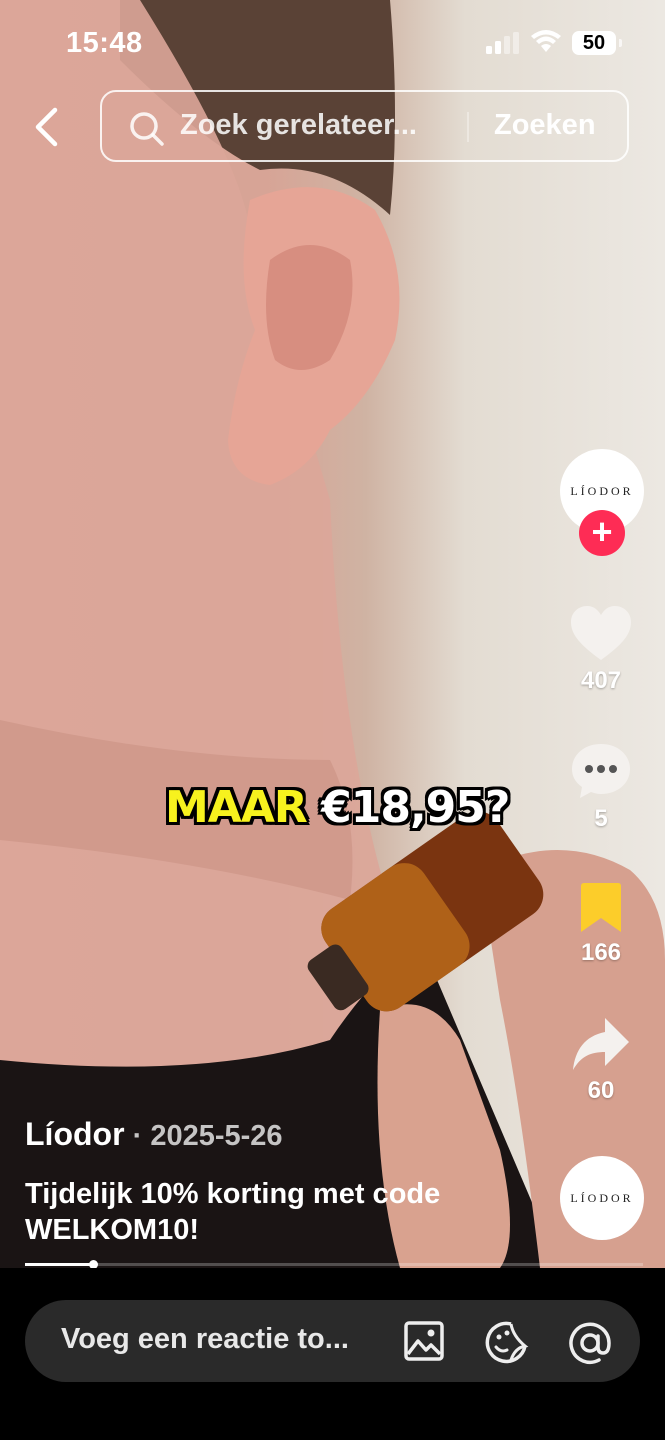 This screenshot has height=1440, width=665. I want to click on back-icon, so click(48, 127).